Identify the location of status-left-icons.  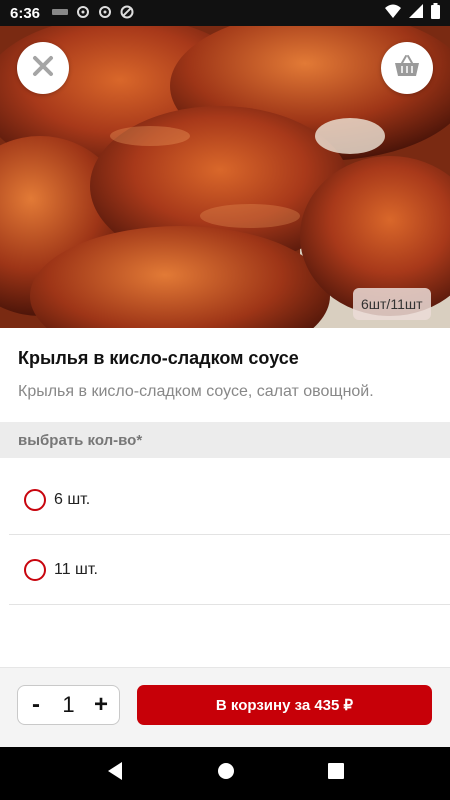
(93, 13).